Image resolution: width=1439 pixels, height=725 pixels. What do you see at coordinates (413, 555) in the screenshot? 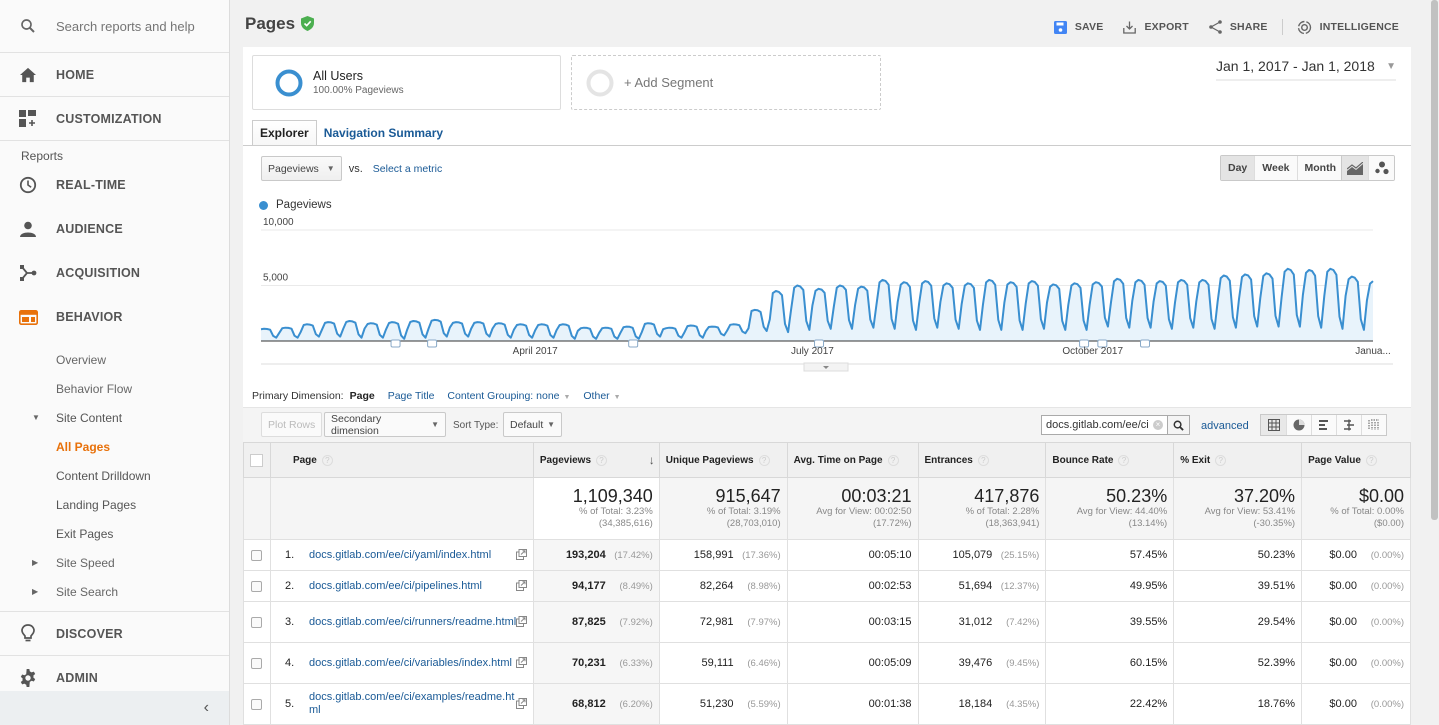
I see `page-link: docs.gitlab.com/ee/ci/yaml/index.html` at bounding box center [413, 555].